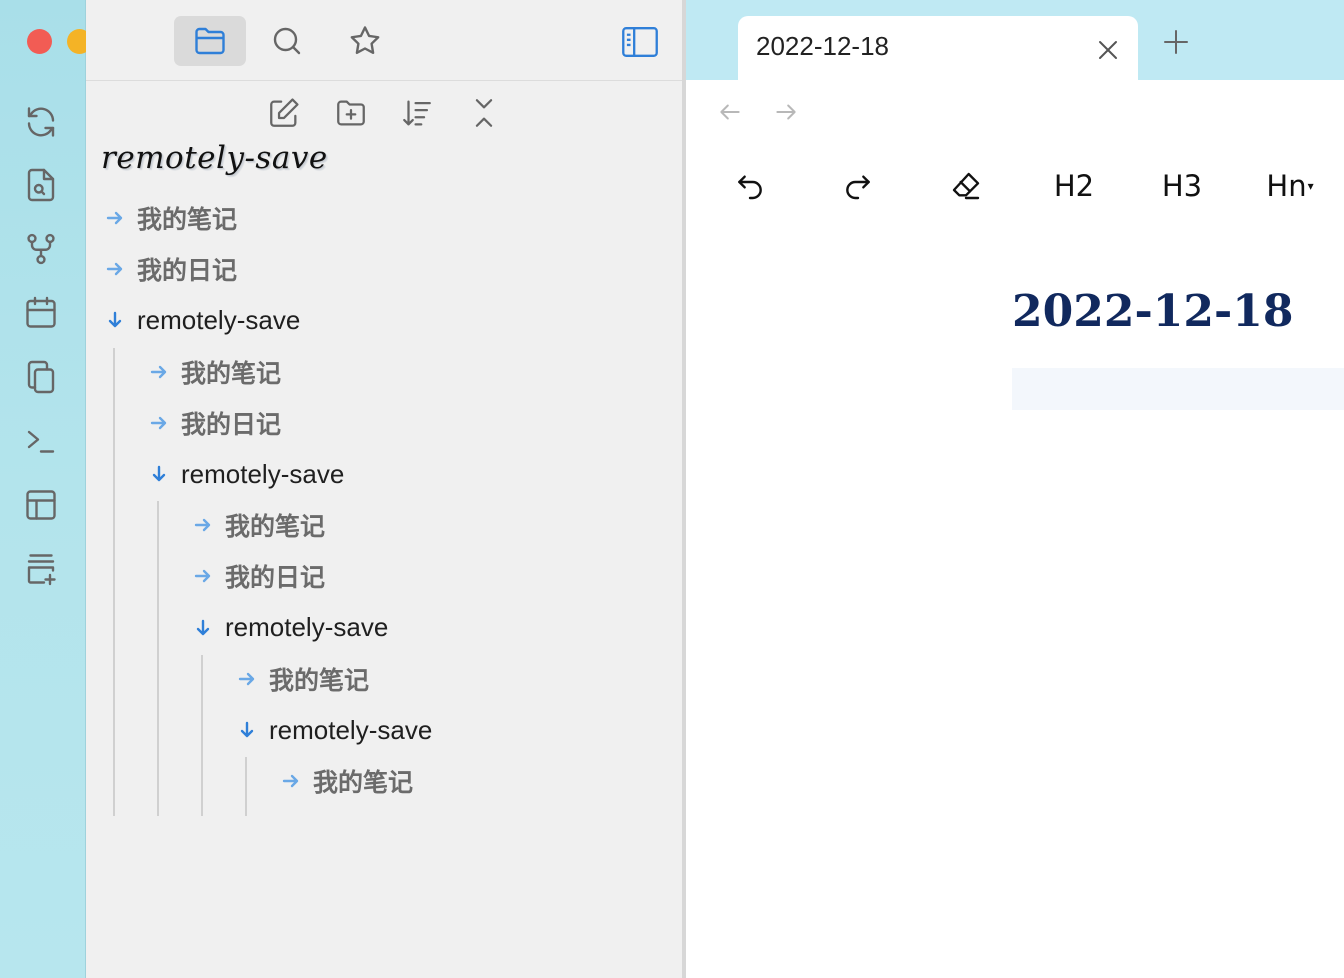 Image resolution: width=1344 pixels, height=978 pixels. What do you see at coordinates (41, 185) in the screenshot?
I see `file-search-icon` at bounding box center [41, 185].